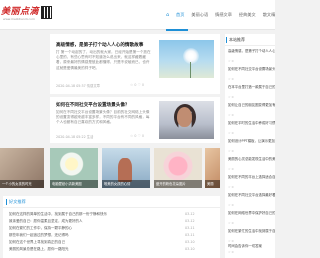  What do you see at coordinates (190, 70) in the screenshot?
I see `dandelion-stem` at bounding box center [190, 70].